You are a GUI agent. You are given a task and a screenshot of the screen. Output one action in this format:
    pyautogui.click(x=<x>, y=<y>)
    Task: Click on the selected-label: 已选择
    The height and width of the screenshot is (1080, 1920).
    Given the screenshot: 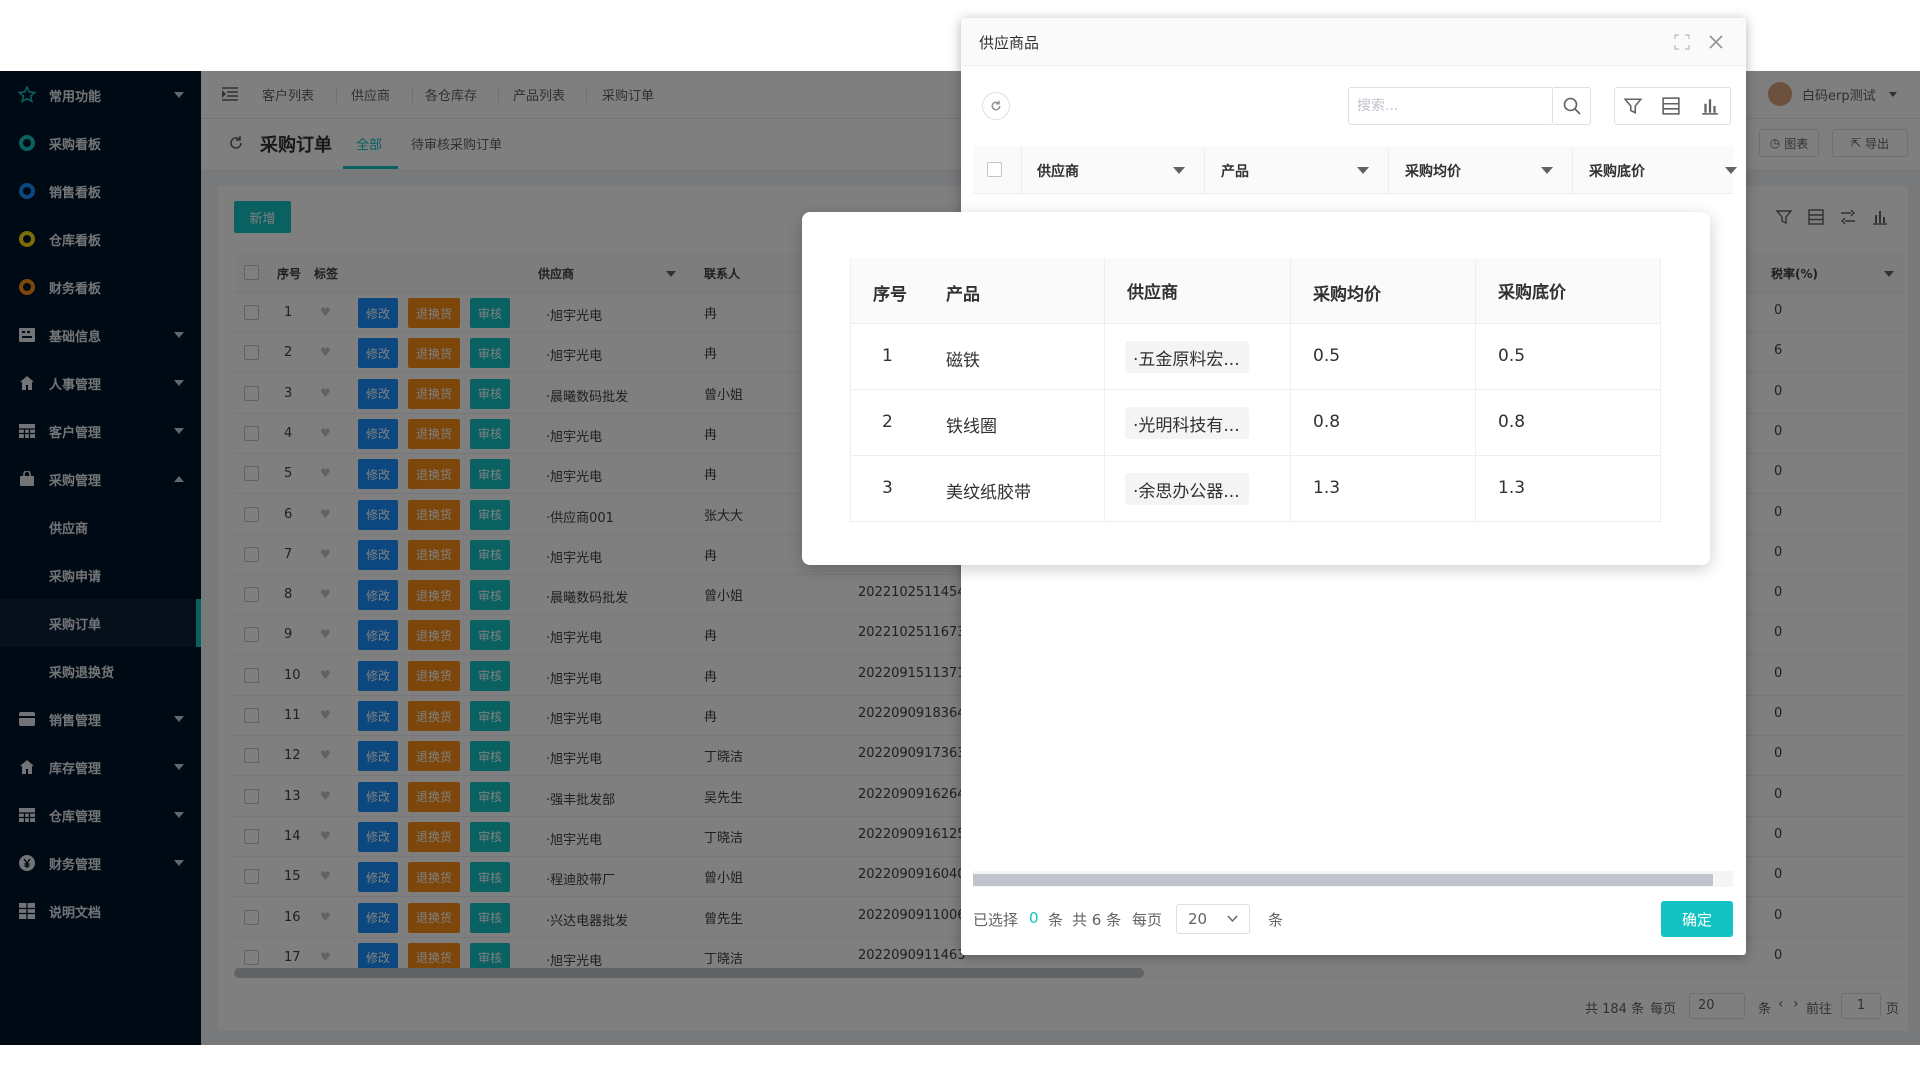 What is the action you would take?
    pyautogui.click(x=996, y=920)
    